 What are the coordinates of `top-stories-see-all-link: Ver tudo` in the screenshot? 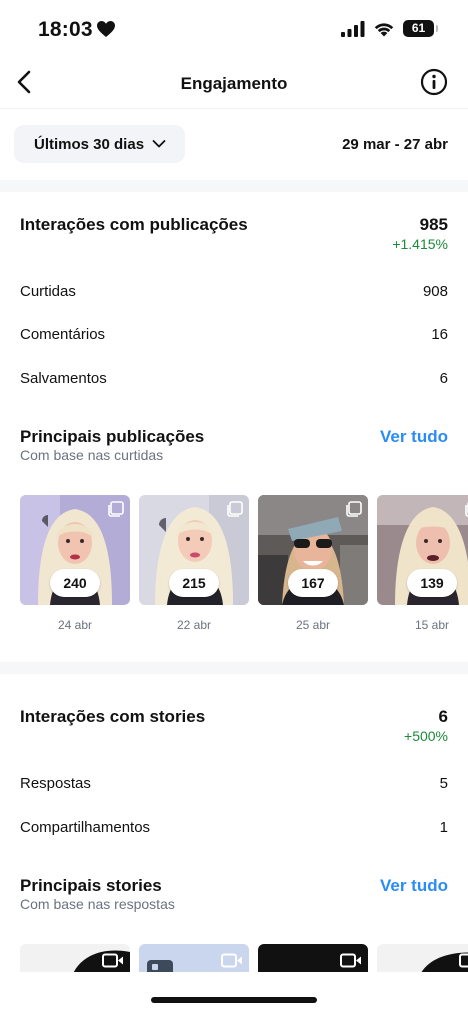 It's located at (414, 886).